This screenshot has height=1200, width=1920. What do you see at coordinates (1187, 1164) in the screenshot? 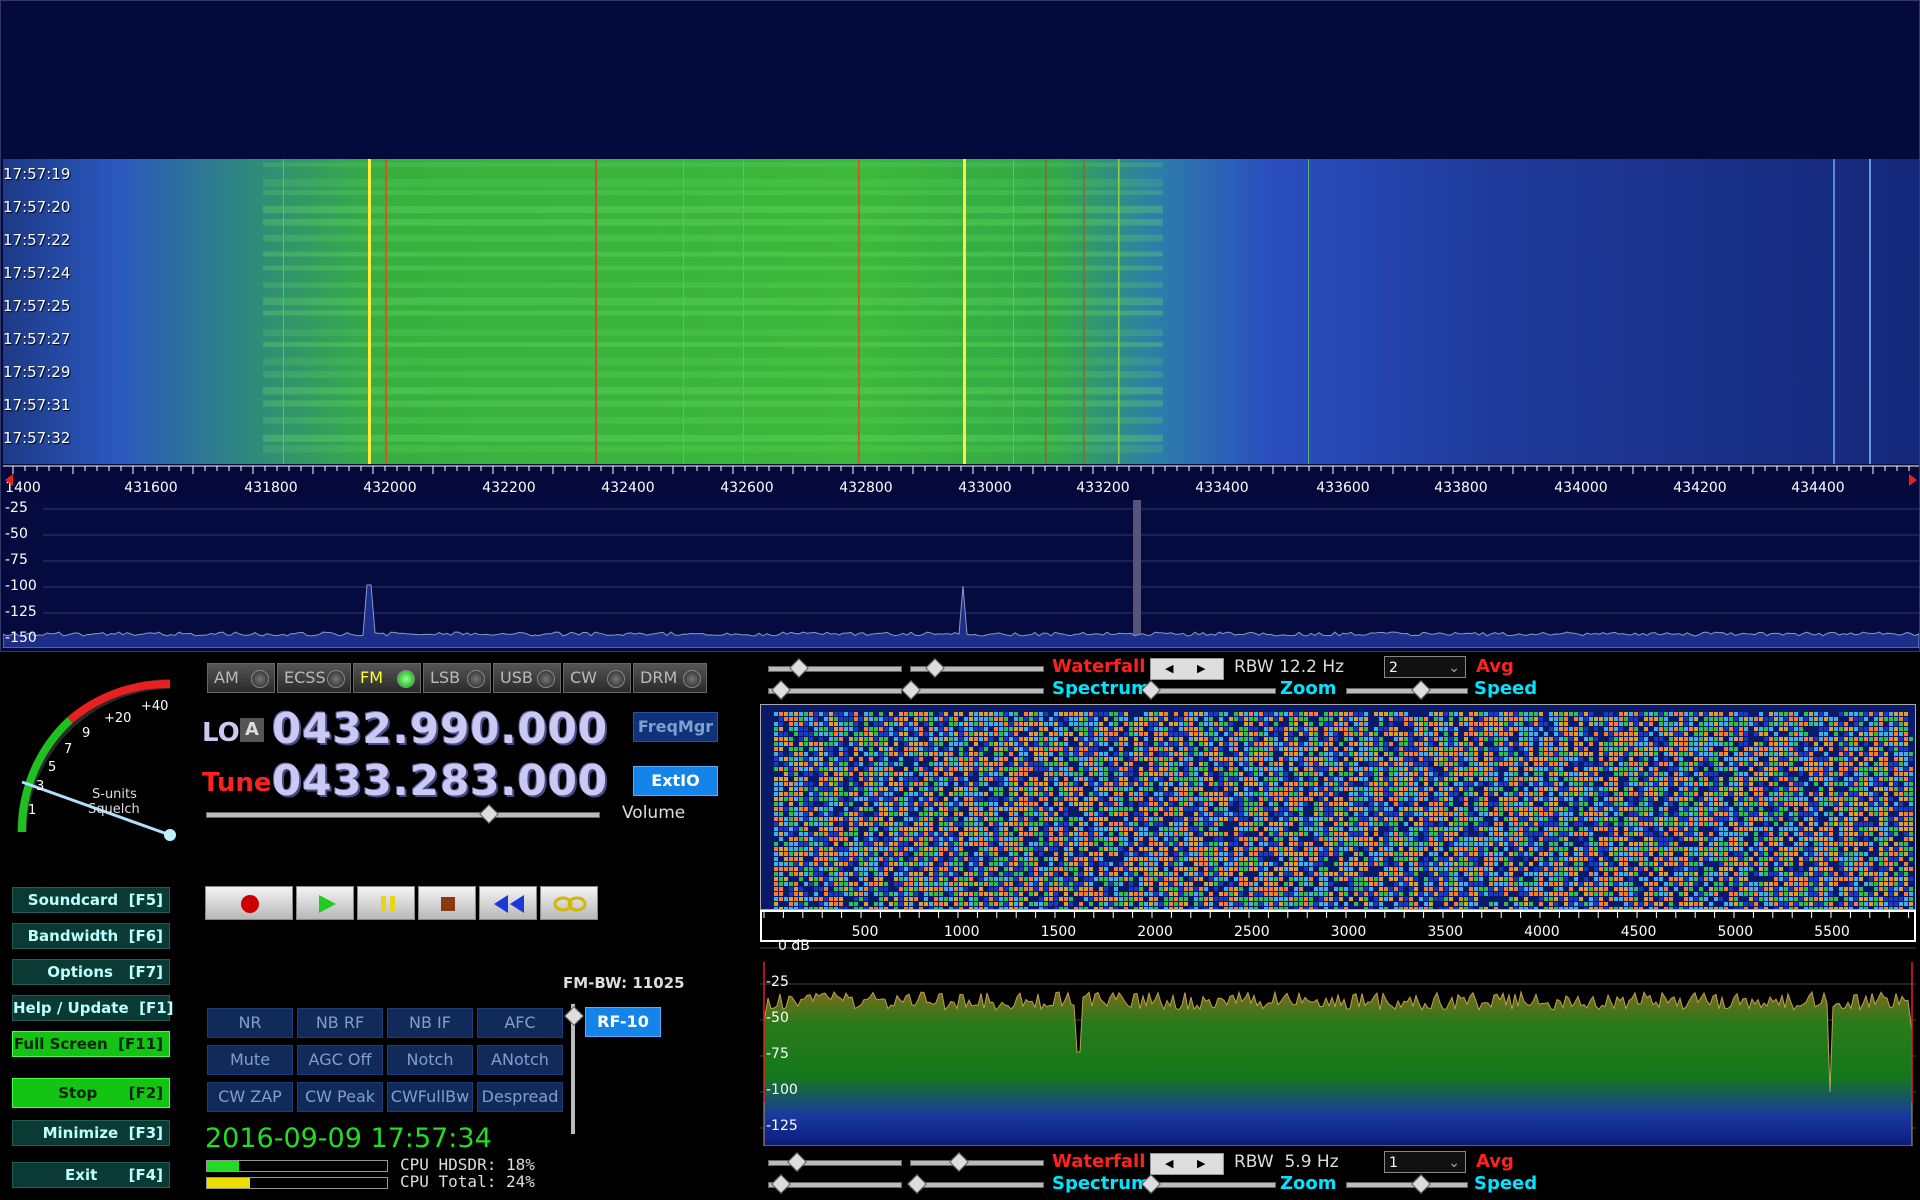
I see `af-waterfall-arrows-bottom: ◀ ▶` at bounding box center [1187, 1164].